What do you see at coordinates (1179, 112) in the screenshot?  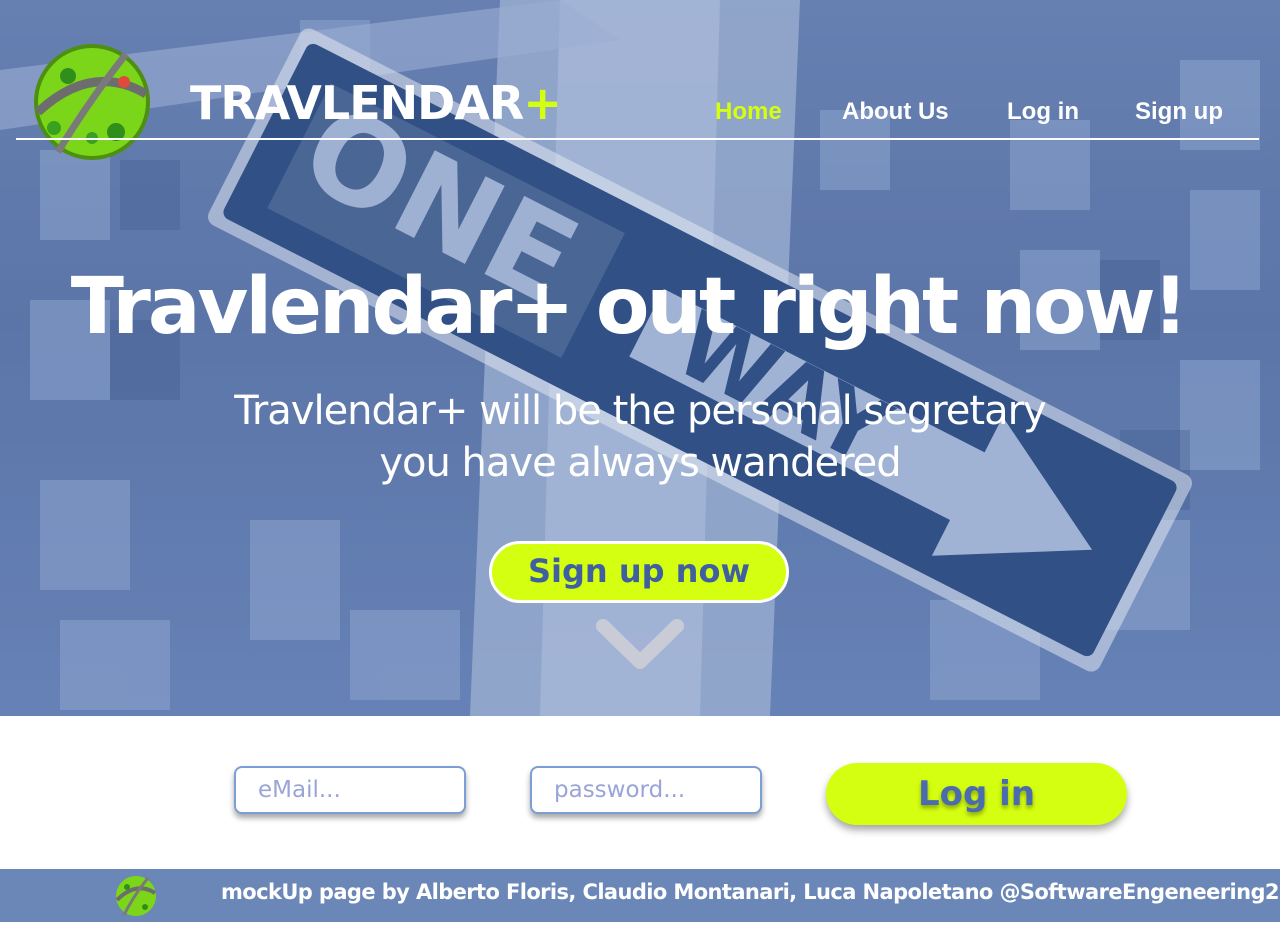 I see `nav-sign-up: Sign up` at bounding box center [1179, 112].